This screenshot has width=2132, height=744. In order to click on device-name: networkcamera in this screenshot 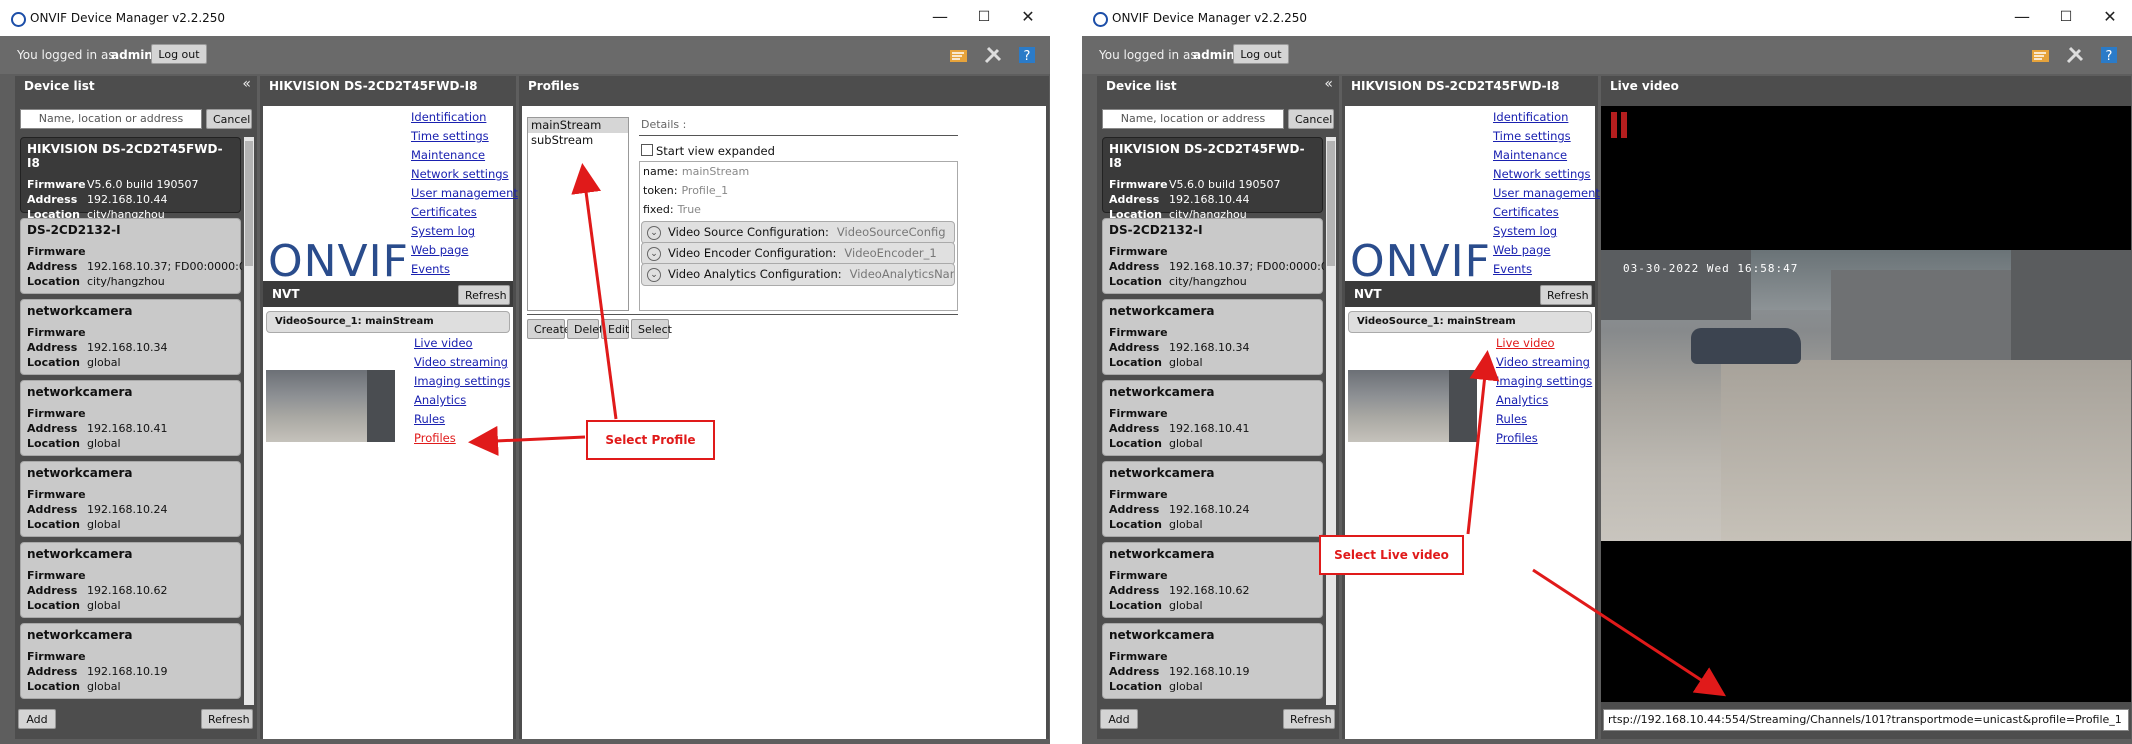, I will do `click(80, 554)`.